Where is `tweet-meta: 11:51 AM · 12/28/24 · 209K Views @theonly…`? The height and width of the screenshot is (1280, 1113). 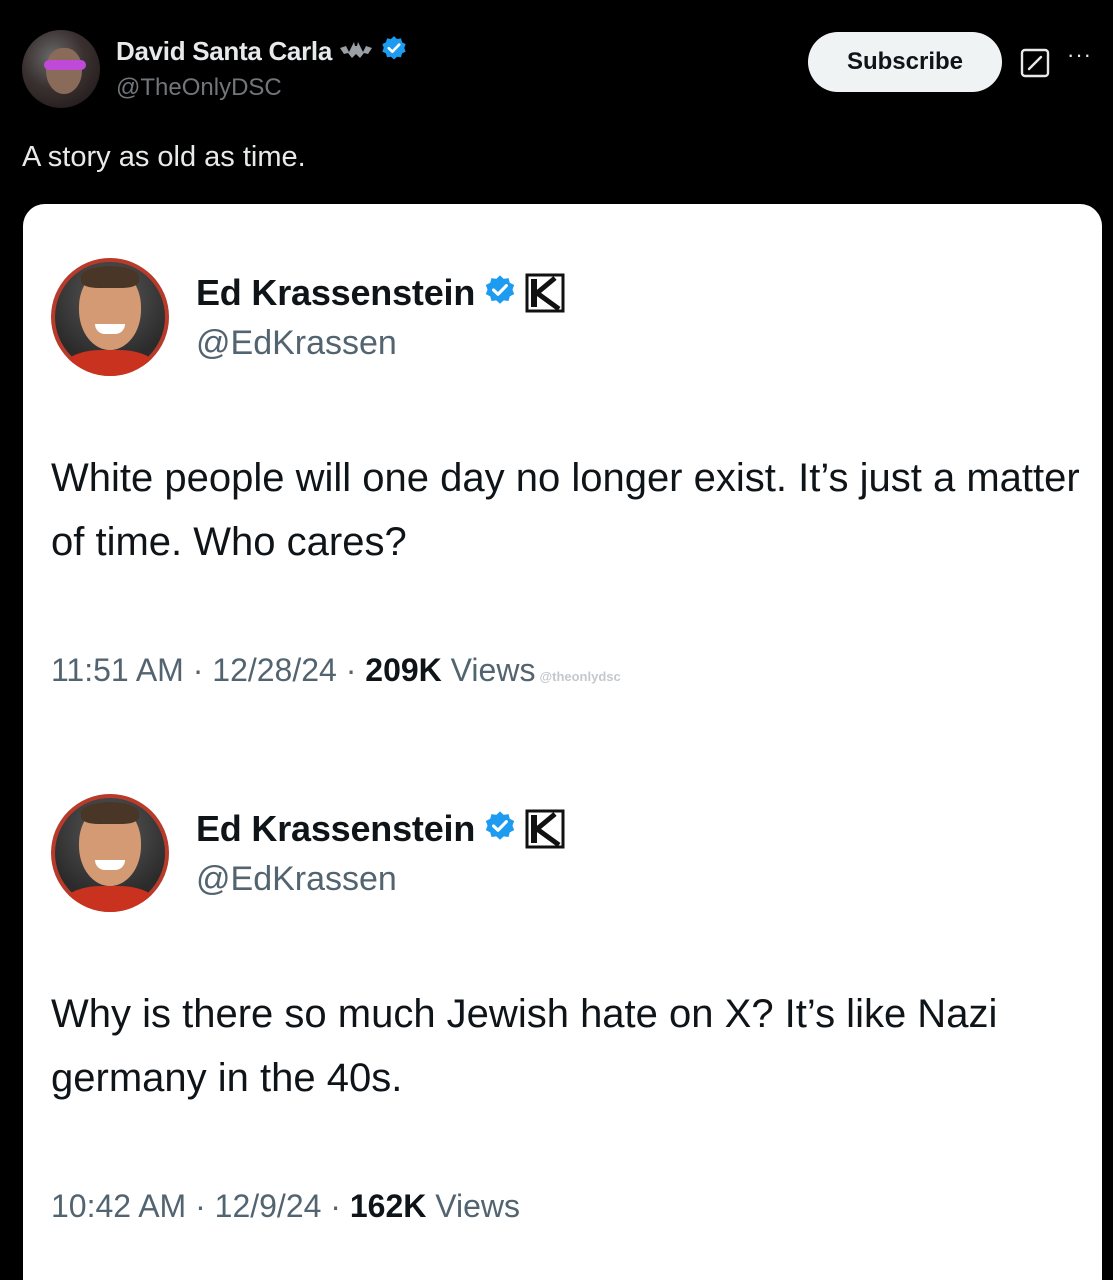 tweet-meta: 11:51 AM · 12/28/24 · 209K Views @theonly… is located at coordinates (336, 670).